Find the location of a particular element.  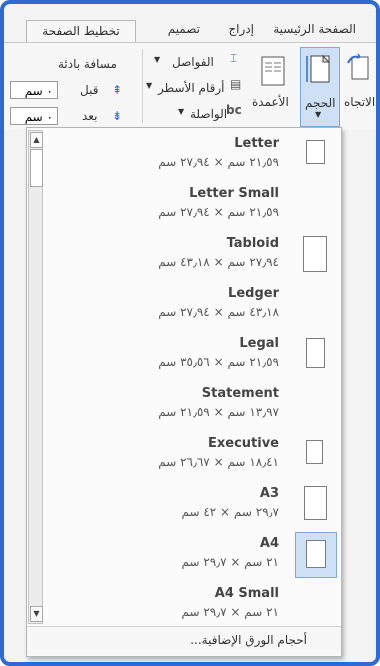

paper-size-item: Ledger ٤٣٫١٨ سم × ٢٧٫٩٤ سم is located at coordinates (192, 305).